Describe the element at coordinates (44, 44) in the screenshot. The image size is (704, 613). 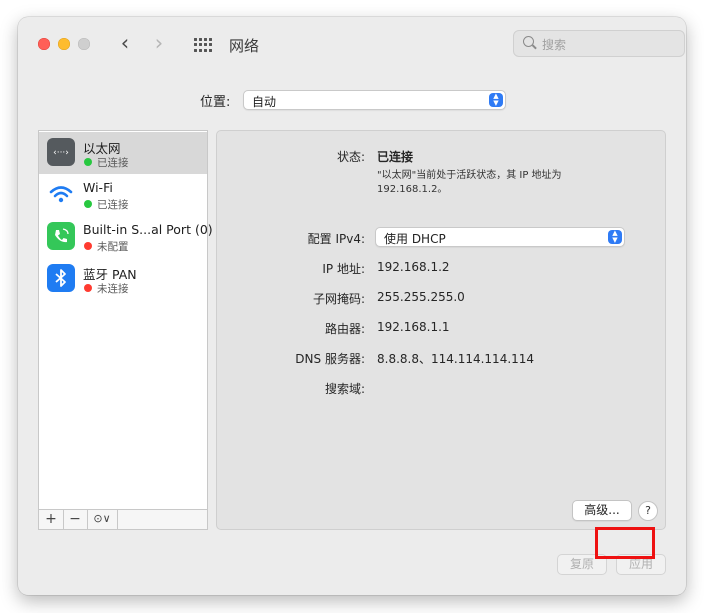
I see `close-button` at that location.